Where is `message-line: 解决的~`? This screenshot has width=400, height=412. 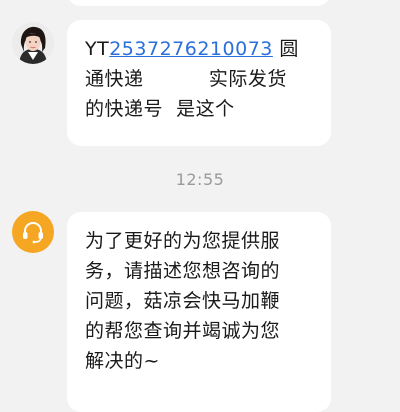
message-line: 解决的~ is located at coordinates (122, 361).